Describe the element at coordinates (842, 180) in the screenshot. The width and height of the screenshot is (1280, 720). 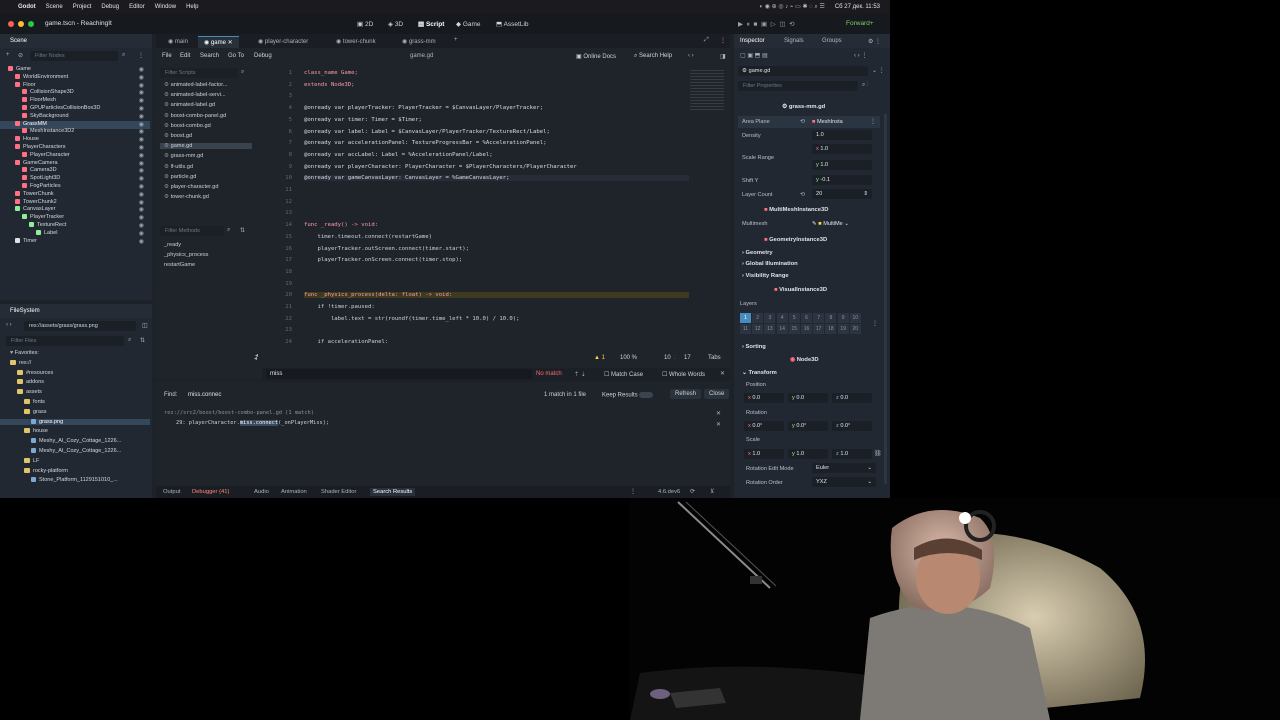
I see `shift-y-field: y -0.1` at that location.